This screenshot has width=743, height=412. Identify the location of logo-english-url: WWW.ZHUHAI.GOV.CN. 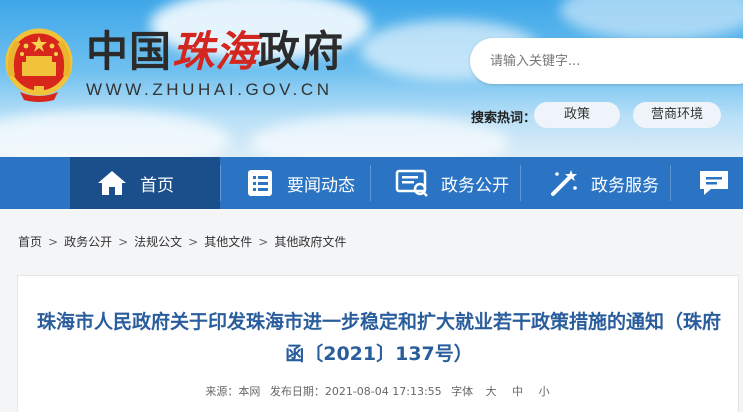
(209, 89).